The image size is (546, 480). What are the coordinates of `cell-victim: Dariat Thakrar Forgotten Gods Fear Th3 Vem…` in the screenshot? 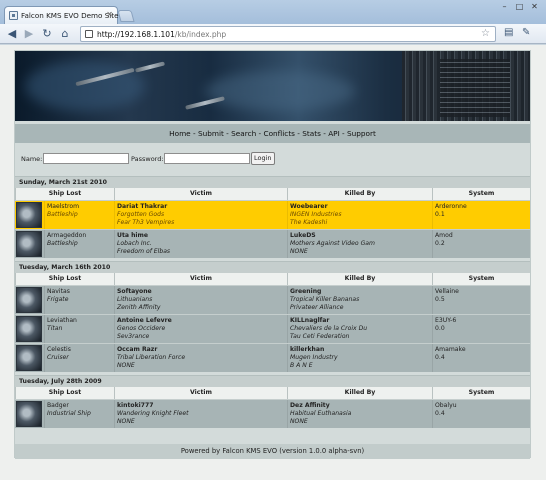 It's located at (200, 215).